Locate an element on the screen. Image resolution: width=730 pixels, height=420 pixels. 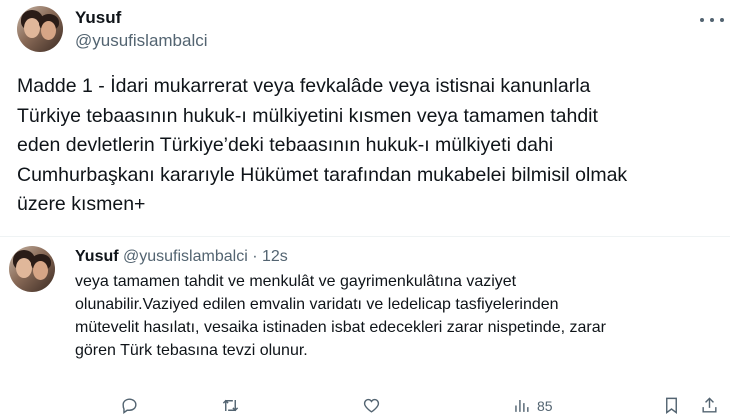
heart-icon is located at coordinates (371, 405).